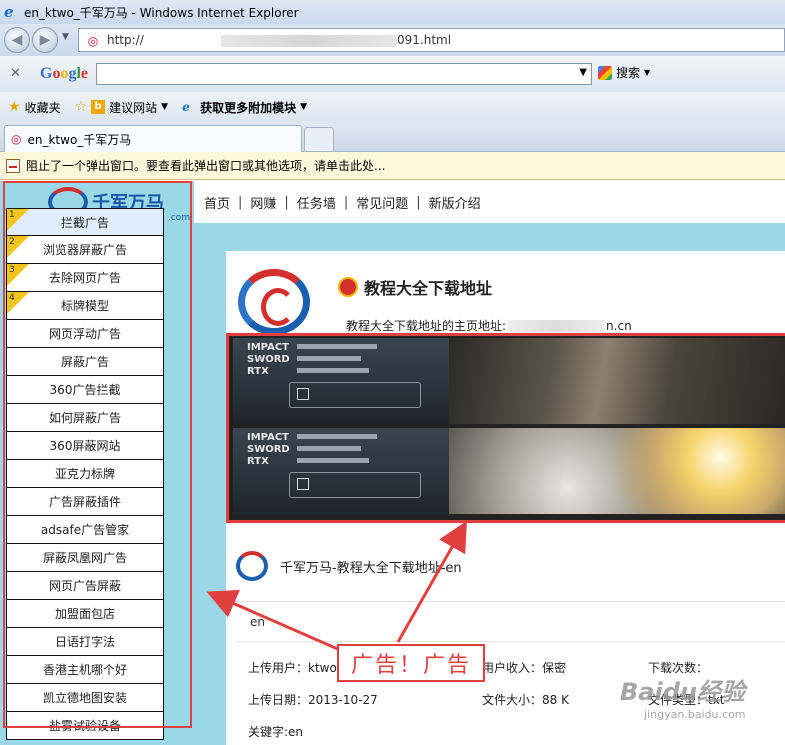 This screenshot has width=785, height=745. I want to click on nav-earn: 网赚, so click(263, 202).